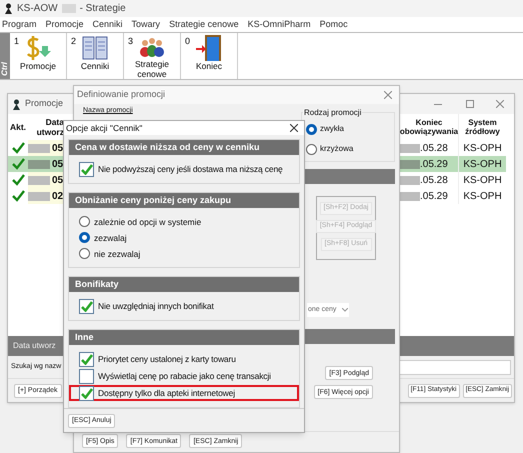  I want to click on chevron-down-icon, so click(345, 310).